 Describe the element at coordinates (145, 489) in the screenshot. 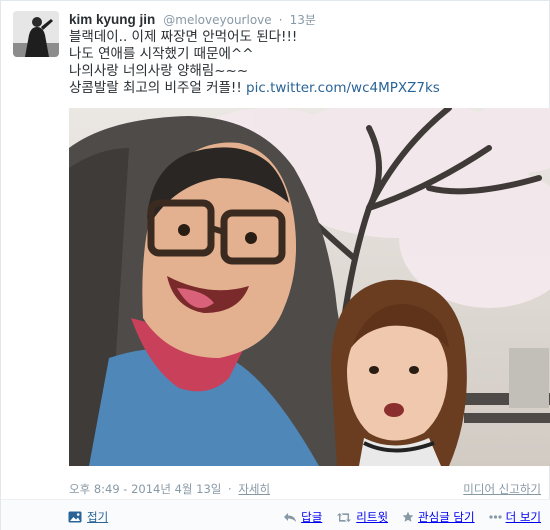

I see `tweet-timestamp: 오후 8:49 - 2014년 4월 13일` at that location.